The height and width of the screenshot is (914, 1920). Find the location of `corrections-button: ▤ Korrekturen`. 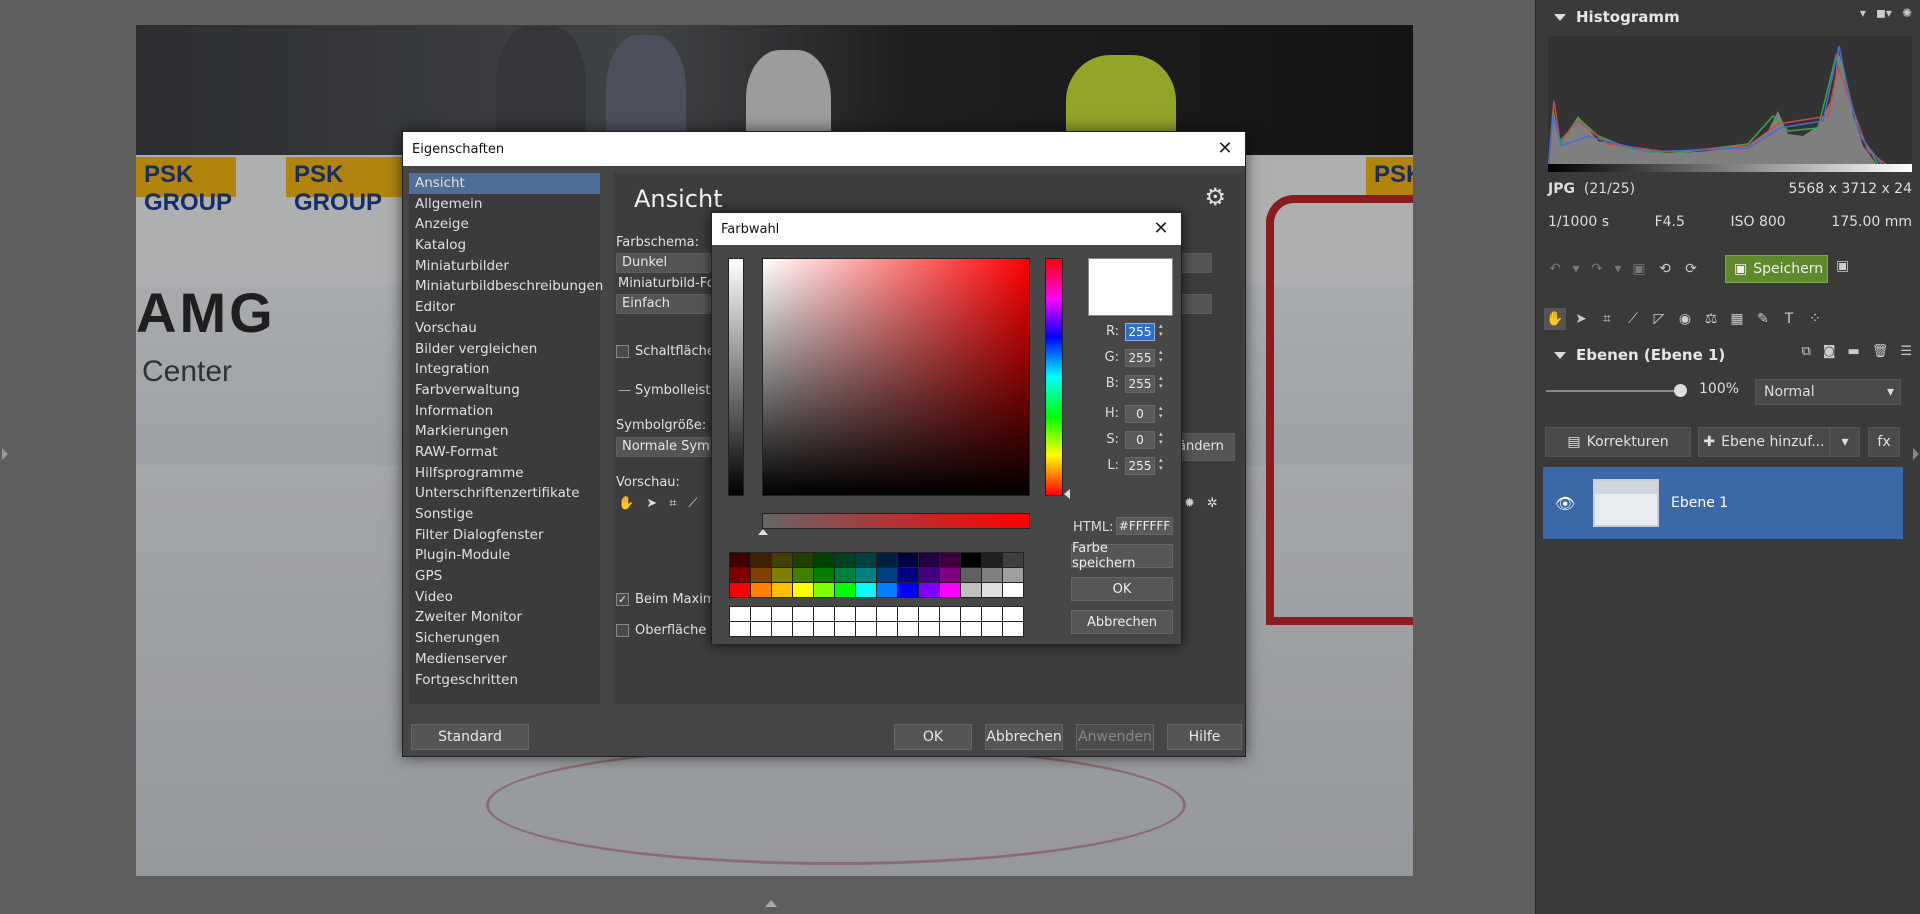

corrections-button: ▤ Korrekturen is located at coordinates (1618, 442).